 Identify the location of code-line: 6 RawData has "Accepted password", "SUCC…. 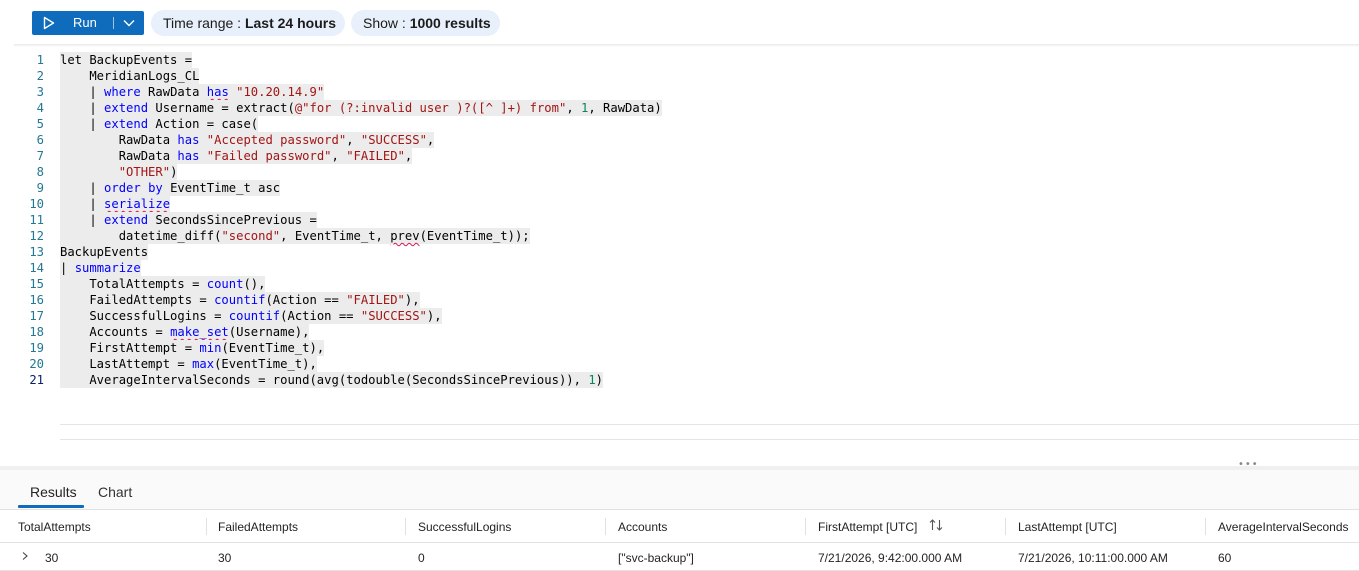
(679, 140).